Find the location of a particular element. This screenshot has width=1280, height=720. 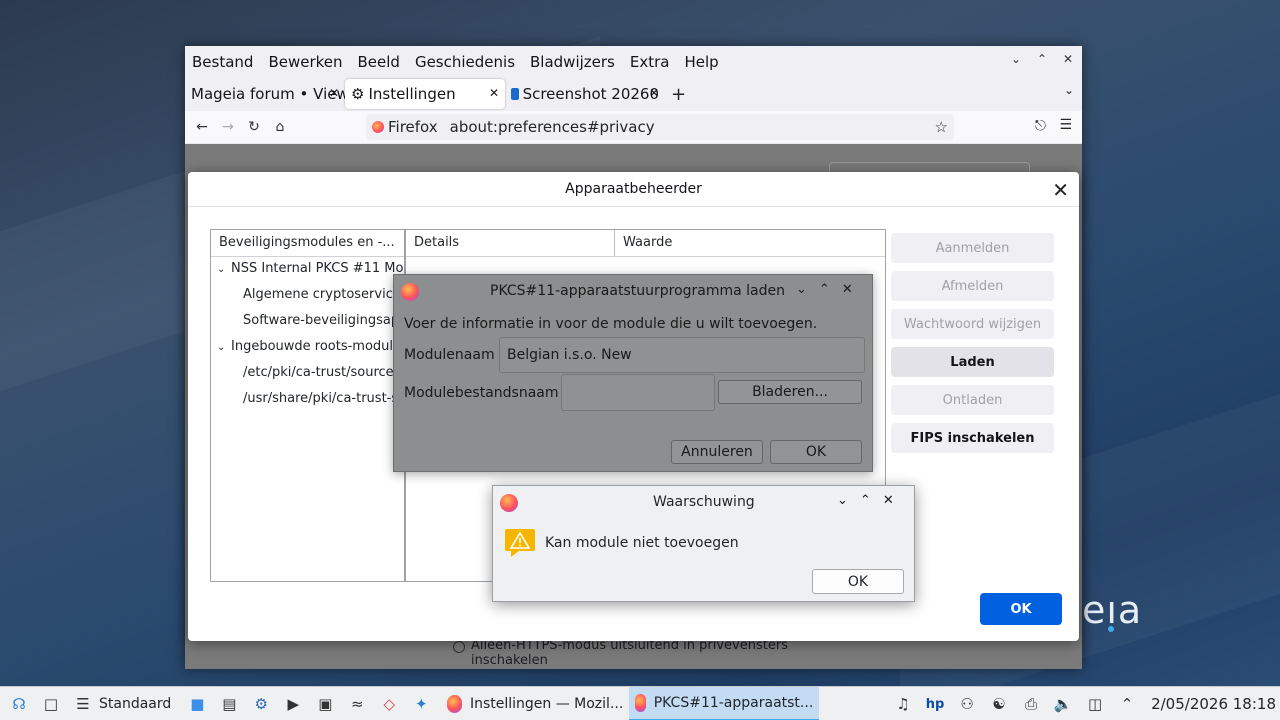

menu-geschiedenis: Geschiedenis is located at coordinates (465, 62).